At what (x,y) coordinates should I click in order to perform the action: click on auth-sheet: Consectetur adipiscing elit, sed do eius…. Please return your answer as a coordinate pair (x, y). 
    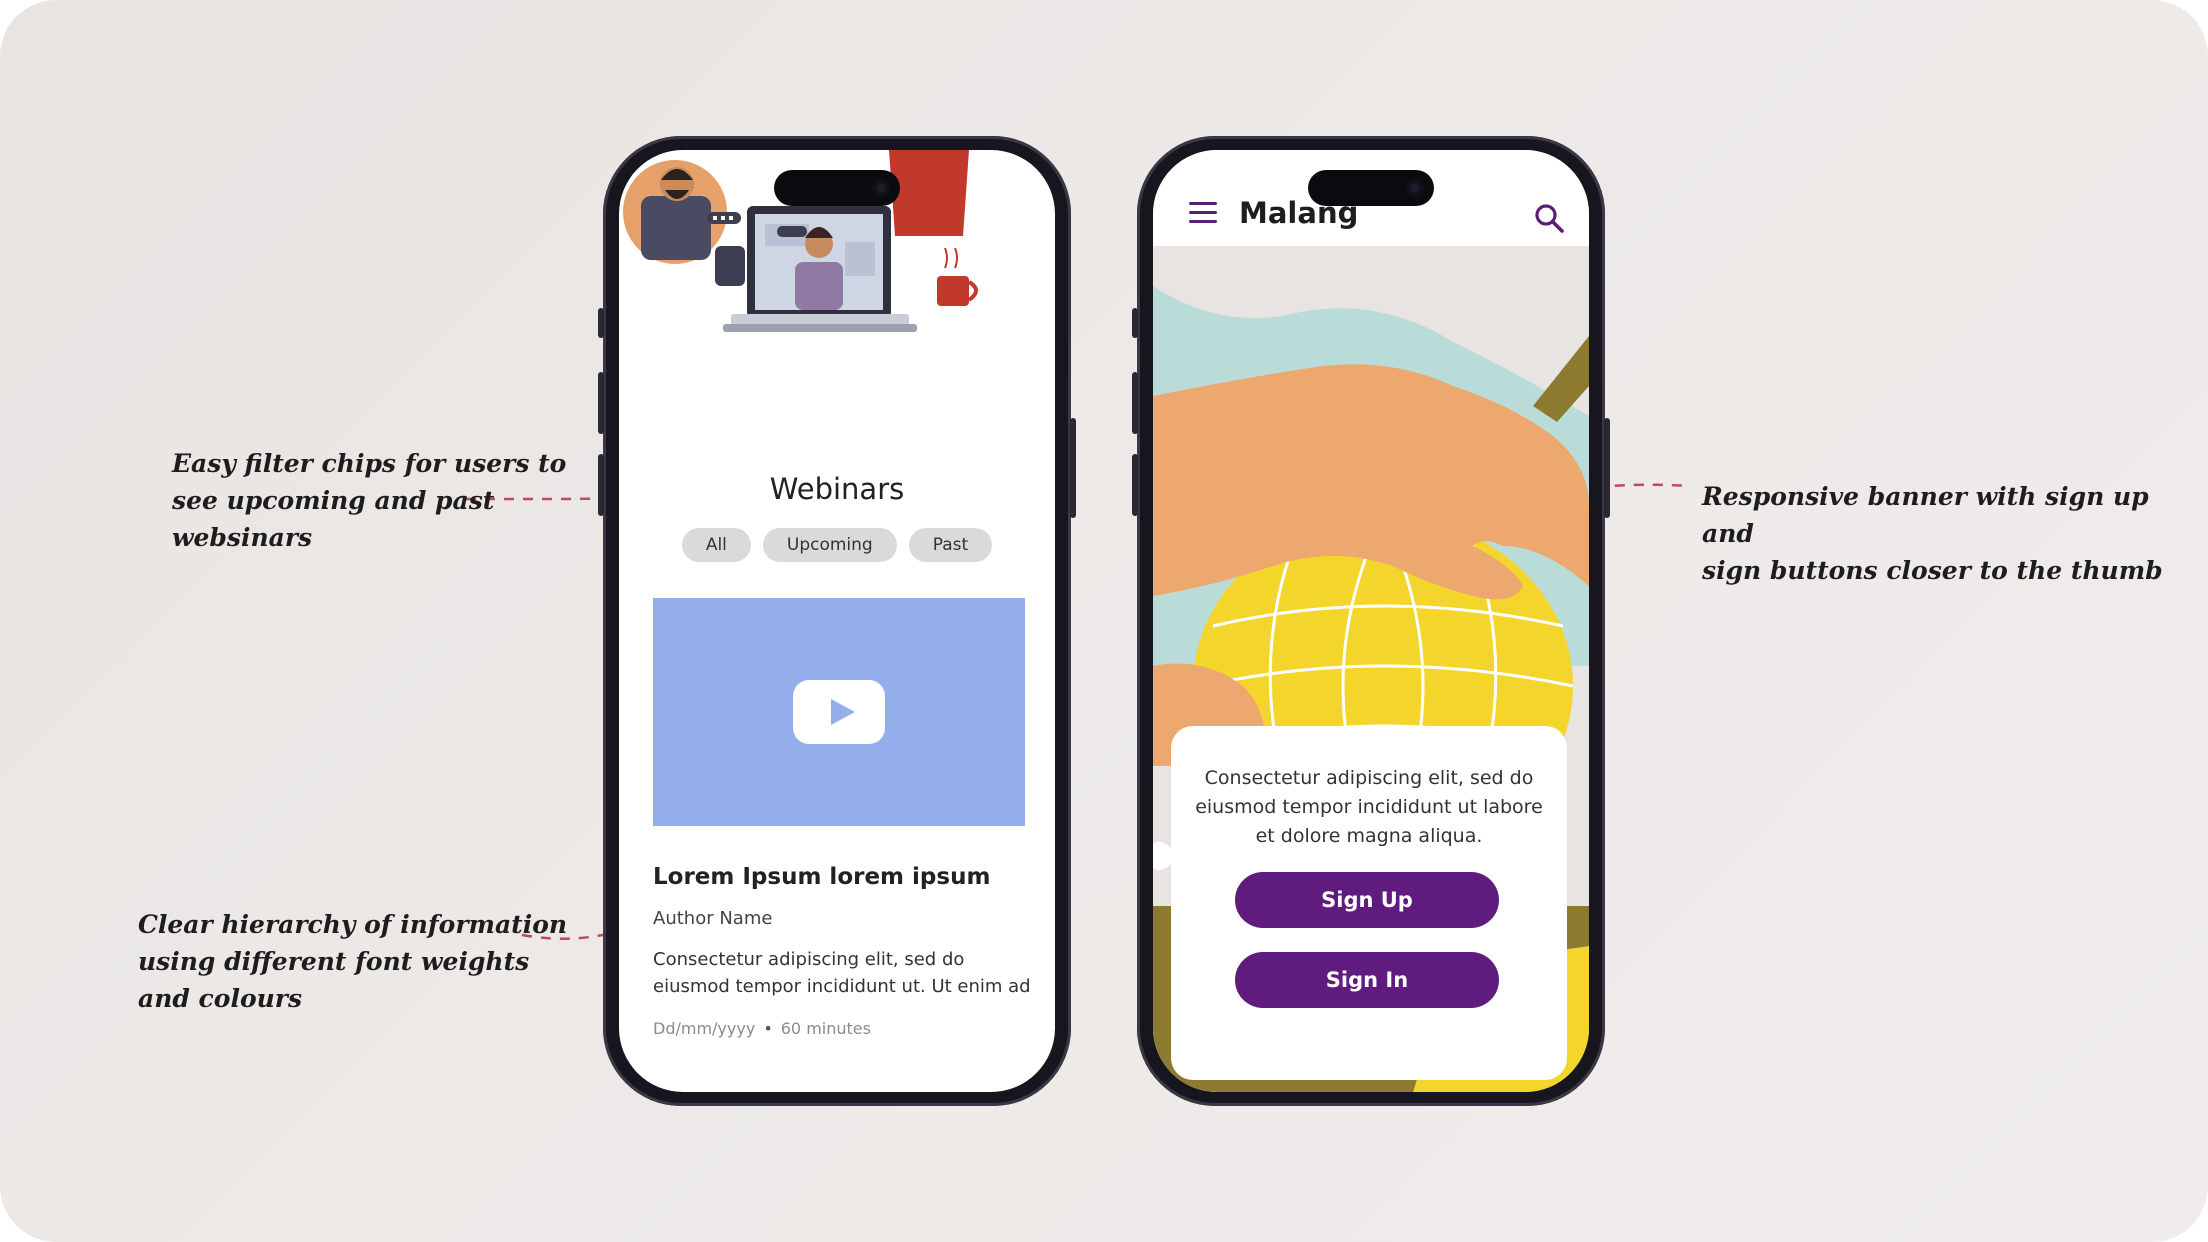
    Looking at the image, I should click on (1369, 903).